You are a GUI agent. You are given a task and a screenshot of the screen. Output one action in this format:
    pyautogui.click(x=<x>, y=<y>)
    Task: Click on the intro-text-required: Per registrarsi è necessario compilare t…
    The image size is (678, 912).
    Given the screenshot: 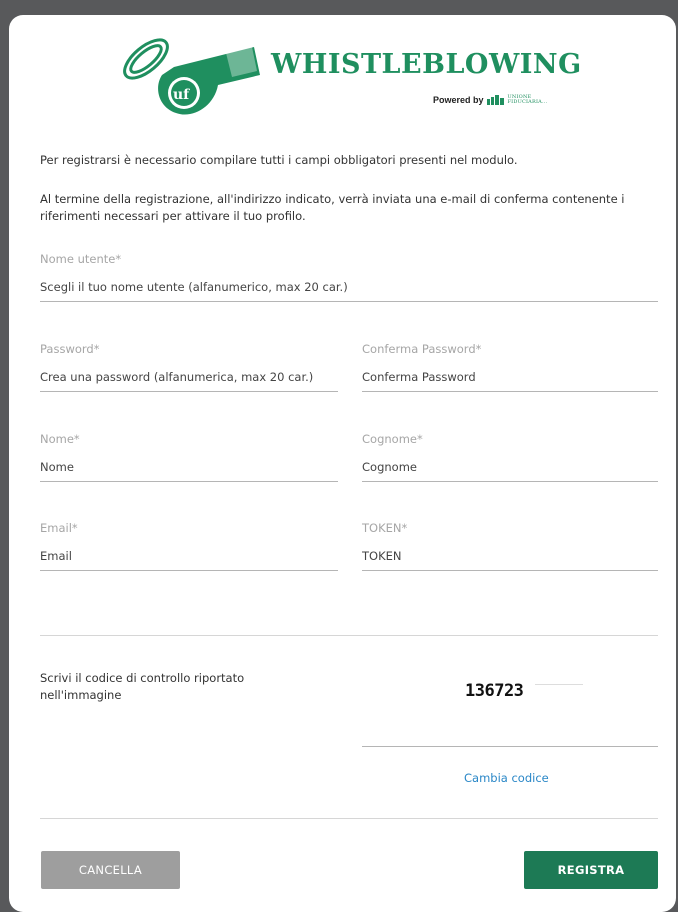 What is the action you would take?
    pyautogui.click(x=279, y=160)
    